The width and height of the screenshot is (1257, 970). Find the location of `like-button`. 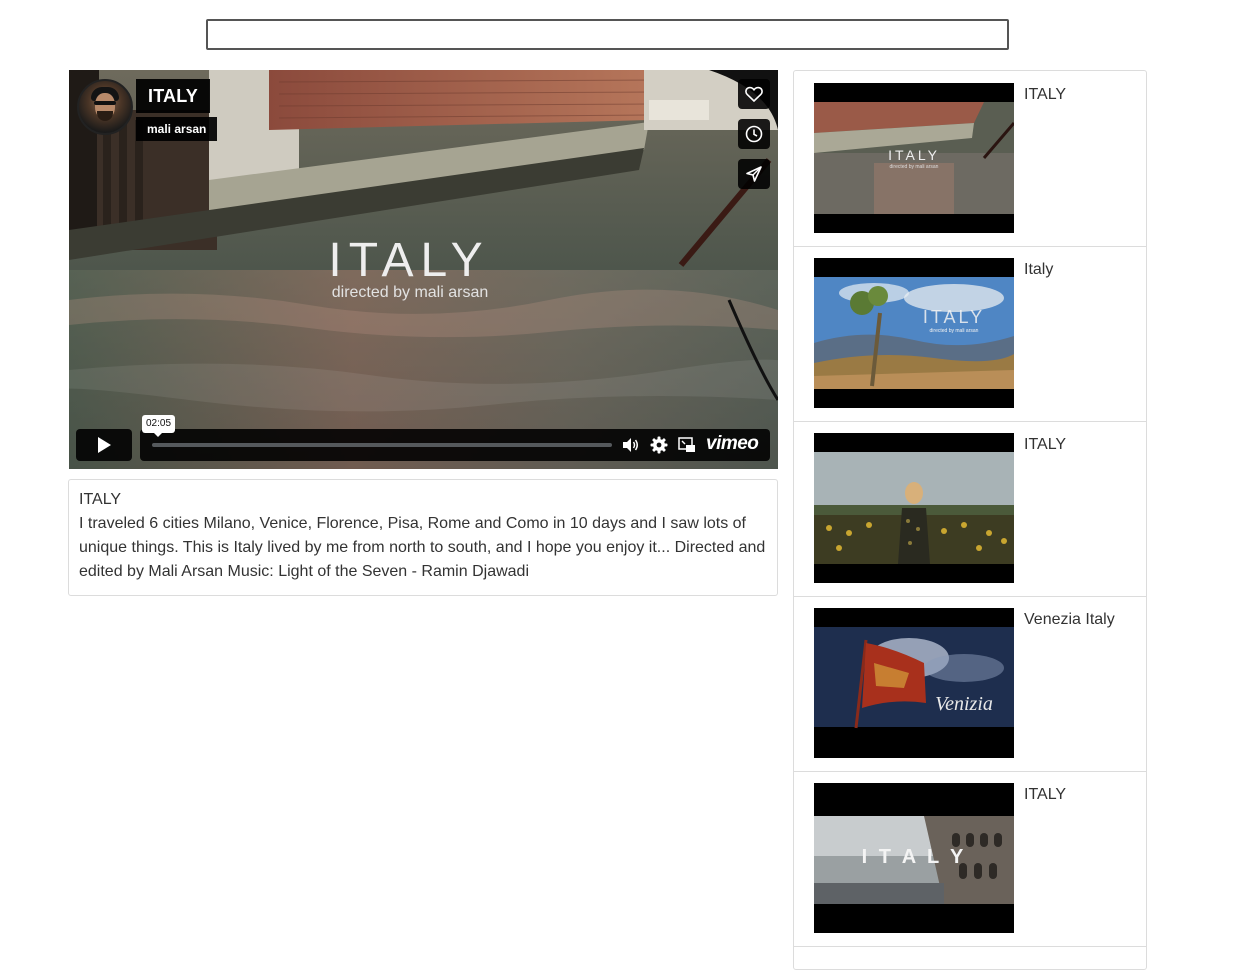

like-button is located at coordinates (754, 94).